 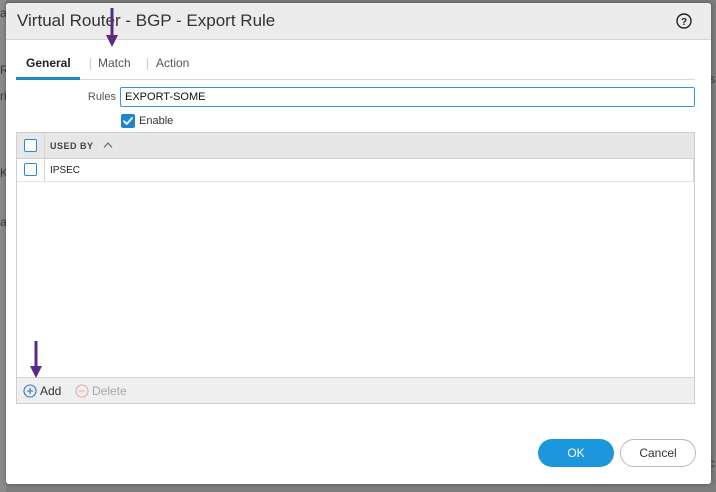 I want to click on delete-button: Delete, so click(x=101, y=391).